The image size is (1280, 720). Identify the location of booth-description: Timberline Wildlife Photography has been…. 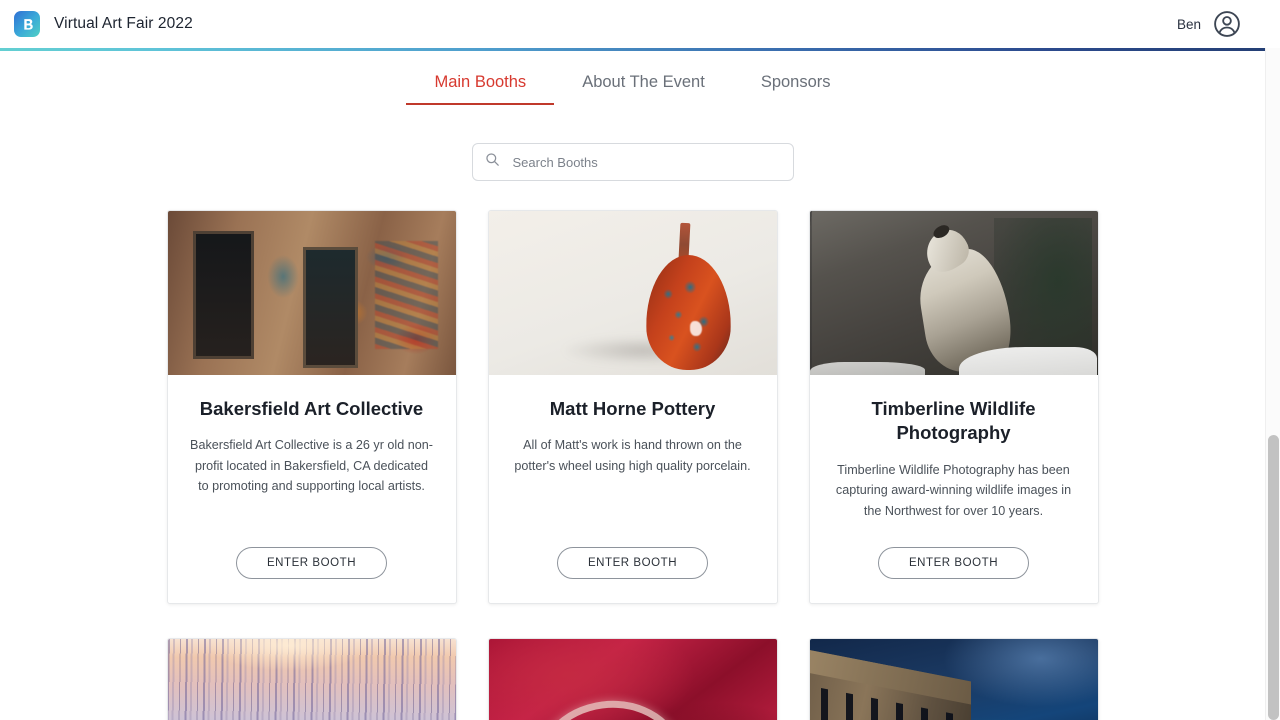
(953, 490).